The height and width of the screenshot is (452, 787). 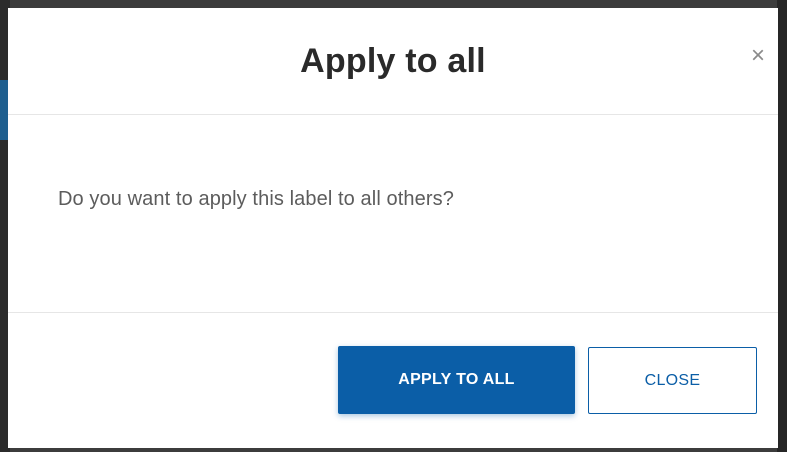 I want to click on close-icon: ×, so click(x=758, y=56).